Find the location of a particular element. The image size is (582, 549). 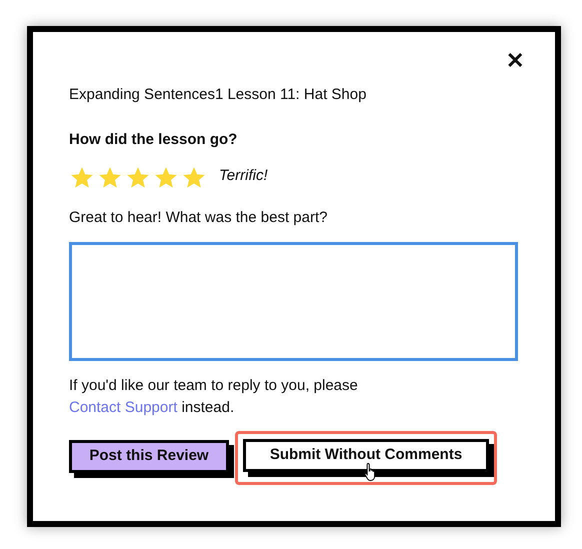

close-button: ✕ is located at coordinates (515, 61).